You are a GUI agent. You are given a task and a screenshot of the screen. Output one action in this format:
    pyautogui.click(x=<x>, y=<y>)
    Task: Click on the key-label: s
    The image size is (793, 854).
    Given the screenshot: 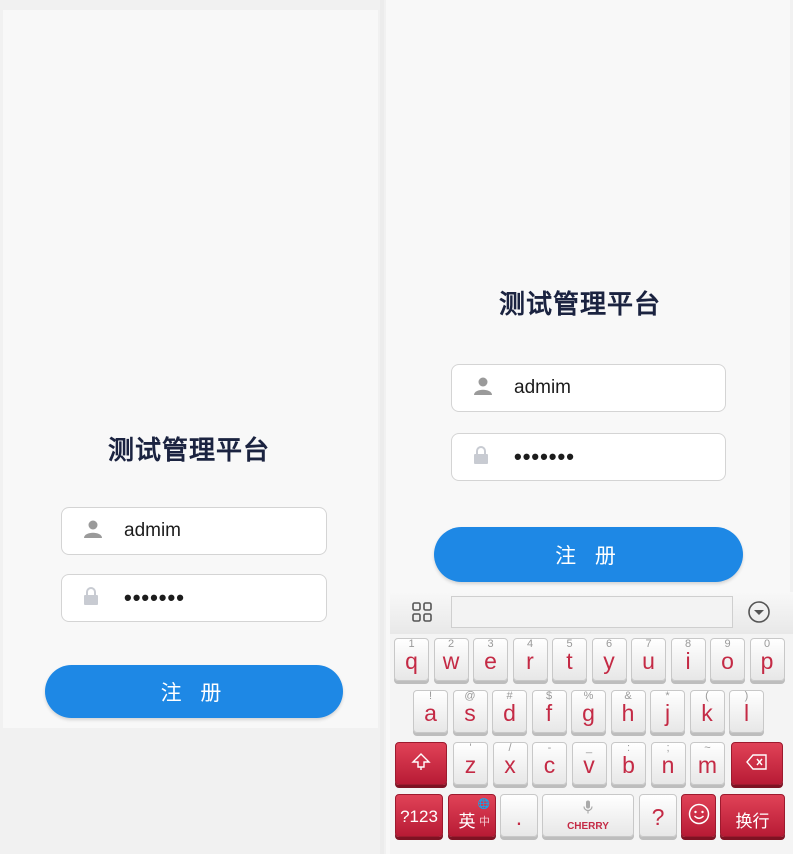 What is the action you would take?
    pyautogui.click(x=470, y=713)
    